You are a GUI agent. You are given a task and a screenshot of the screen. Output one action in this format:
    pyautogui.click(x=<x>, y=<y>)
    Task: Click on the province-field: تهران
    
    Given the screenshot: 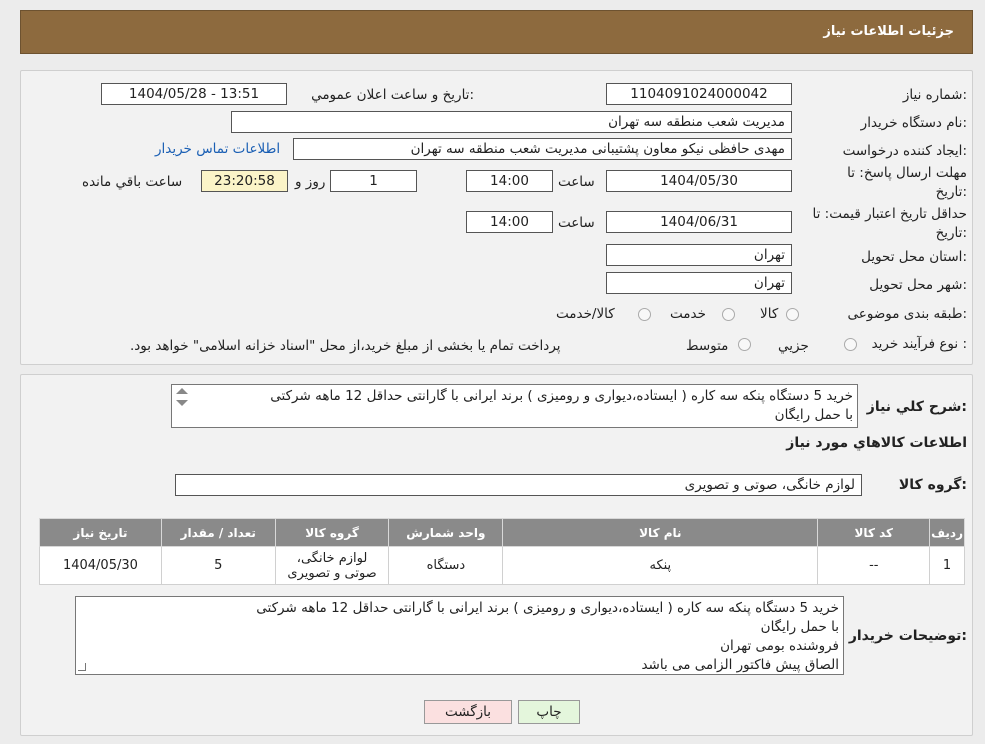 What is the action you would take?
    pyautogui.click(x=699, y=255)
    